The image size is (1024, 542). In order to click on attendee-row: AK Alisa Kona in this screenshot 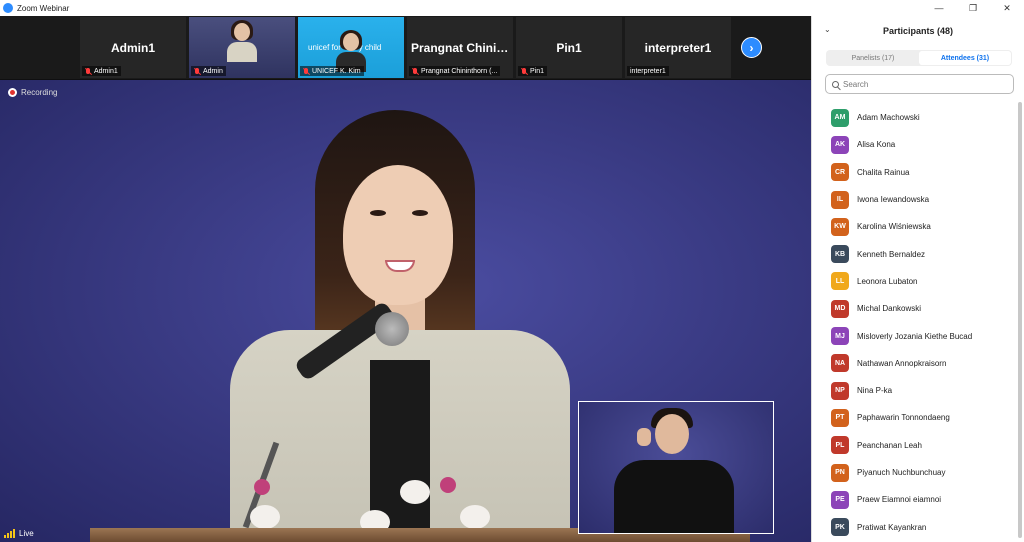, I will do `click(914, 144)`.